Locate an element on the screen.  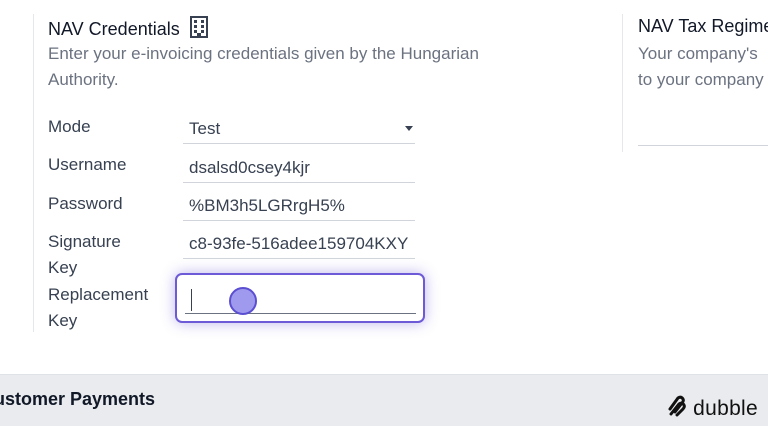
signature-key-field: c8-93fe-516adee159704KXY is located at coordinates (299, 244).